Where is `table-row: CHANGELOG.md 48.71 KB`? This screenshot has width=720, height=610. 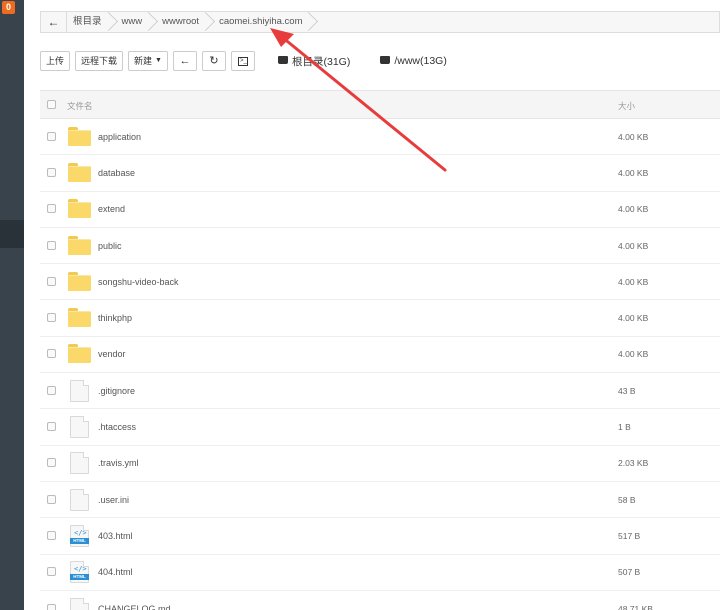 table-row: CHANGELOG.md 48.71 KB is located at coordinates (380, 600).